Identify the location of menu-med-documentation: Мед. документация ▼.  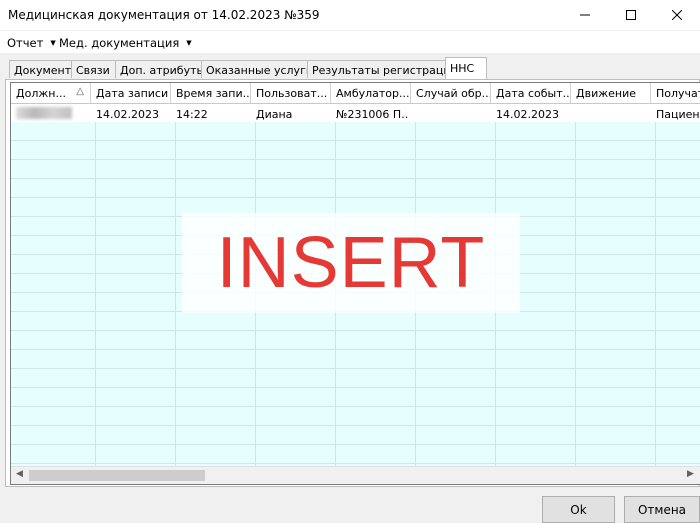
(125, 43).